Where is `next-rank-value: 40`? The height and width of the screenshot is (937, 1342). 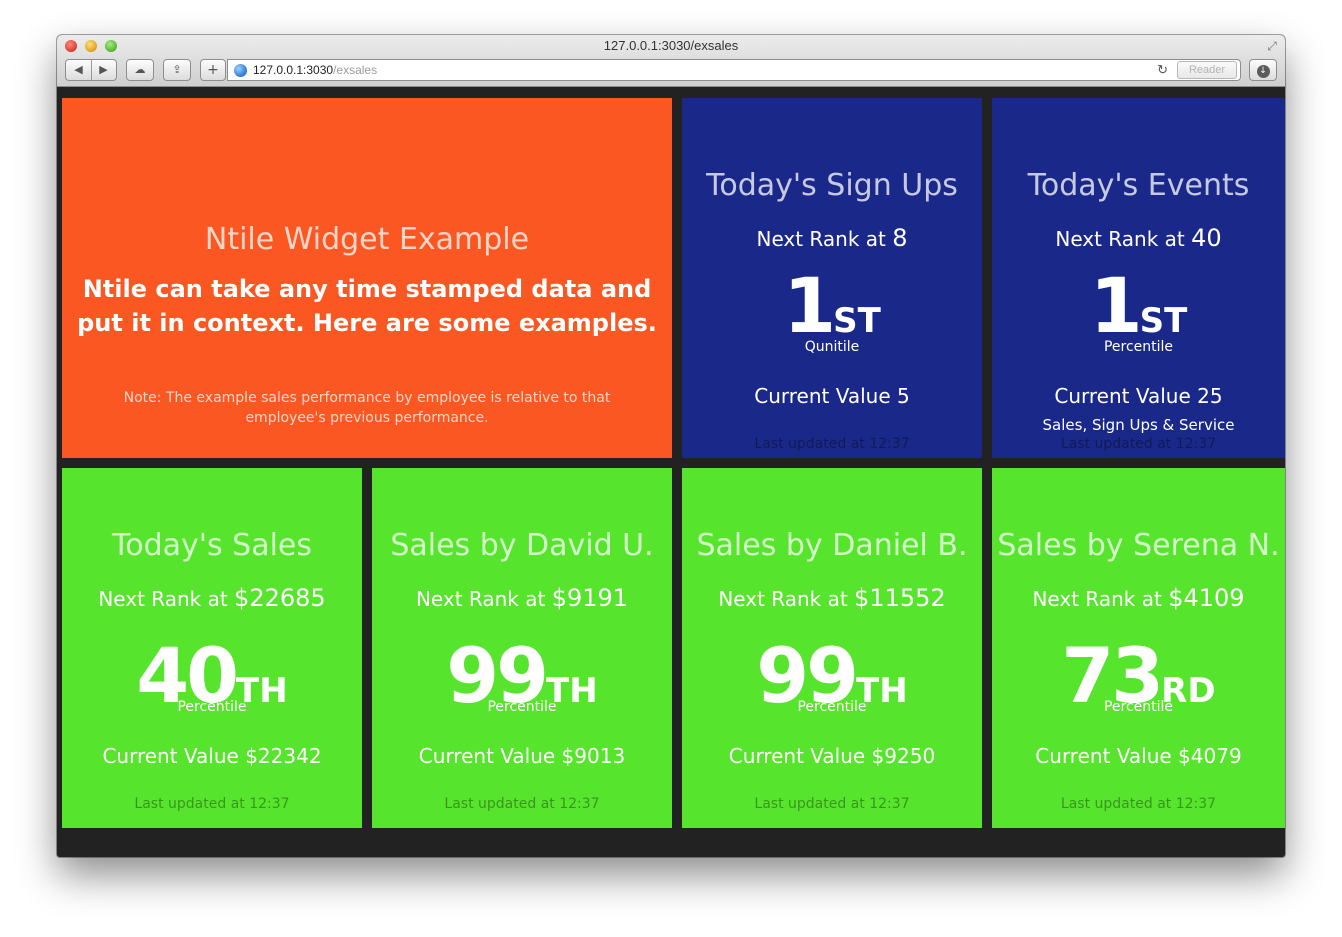
next-rank-value: 40 is located at coordinates (1206, 238).